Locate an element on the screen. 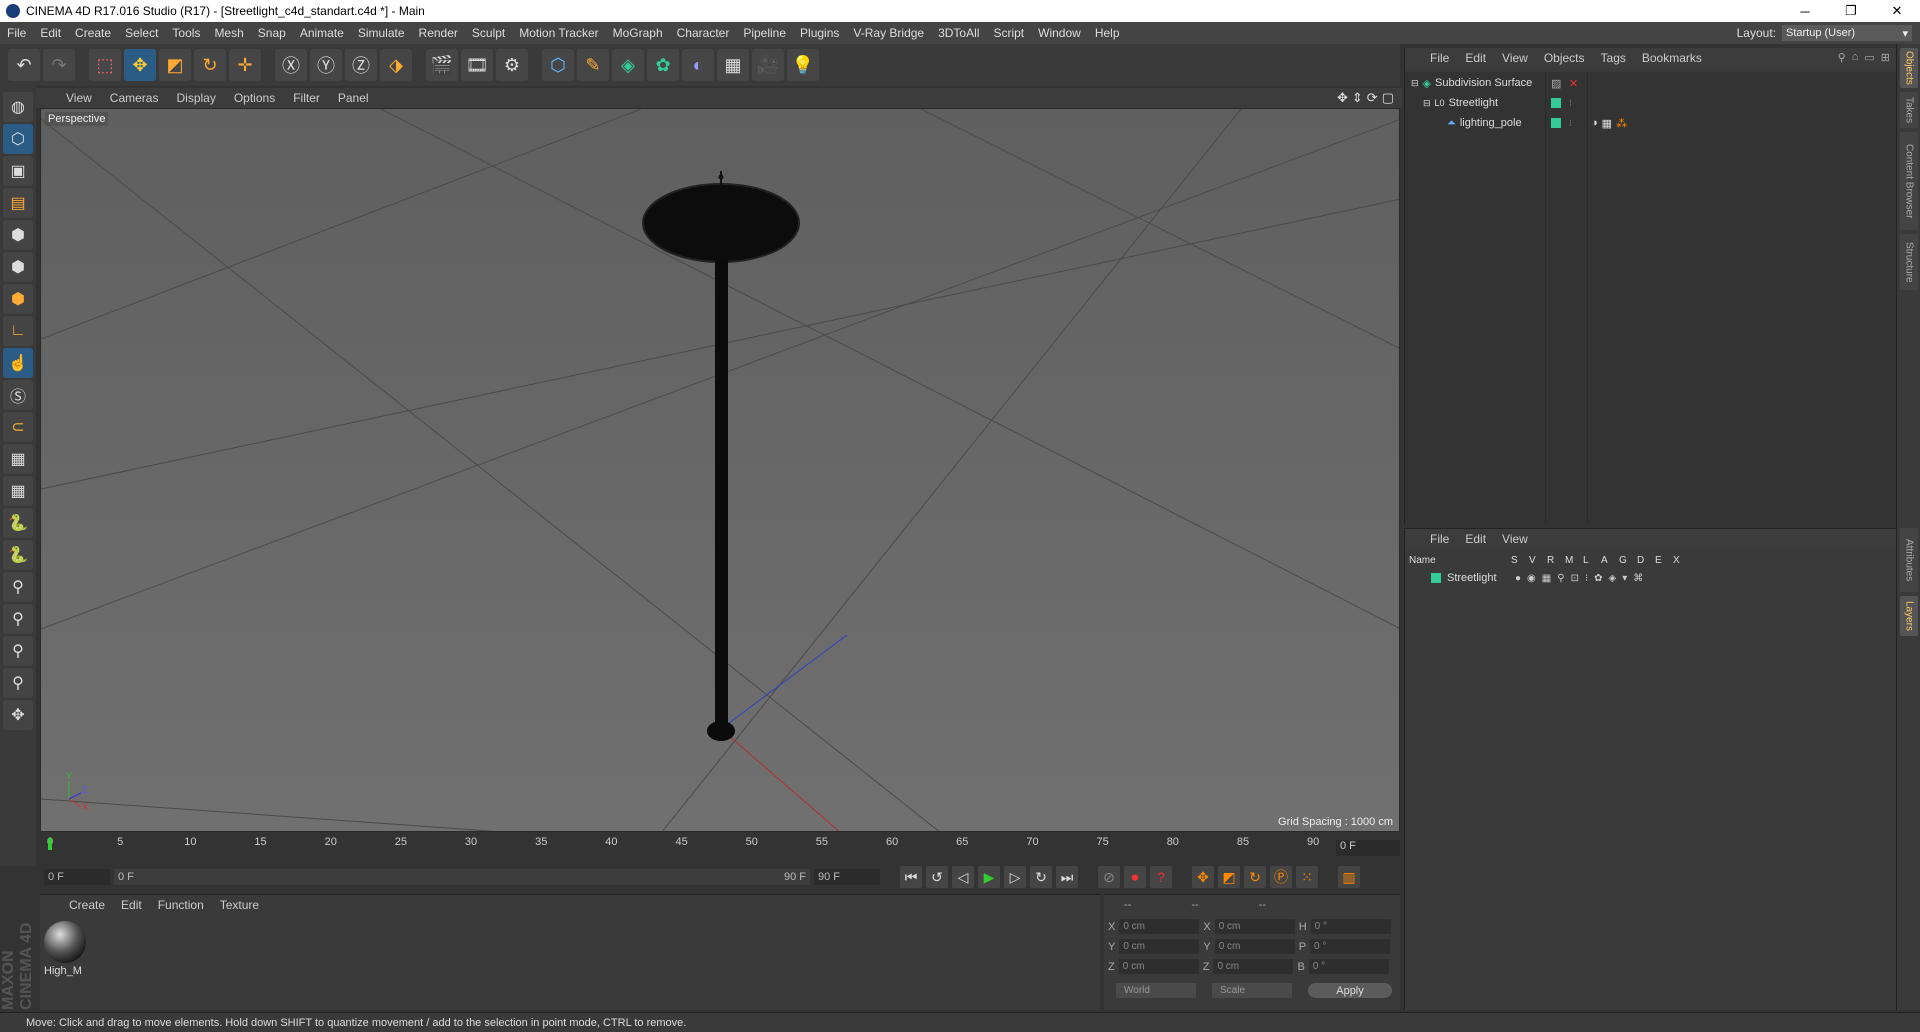 This screenshot has width=1920, height=1032. tab-content-browser: Content Browser is located at coordinates (1909, 181).